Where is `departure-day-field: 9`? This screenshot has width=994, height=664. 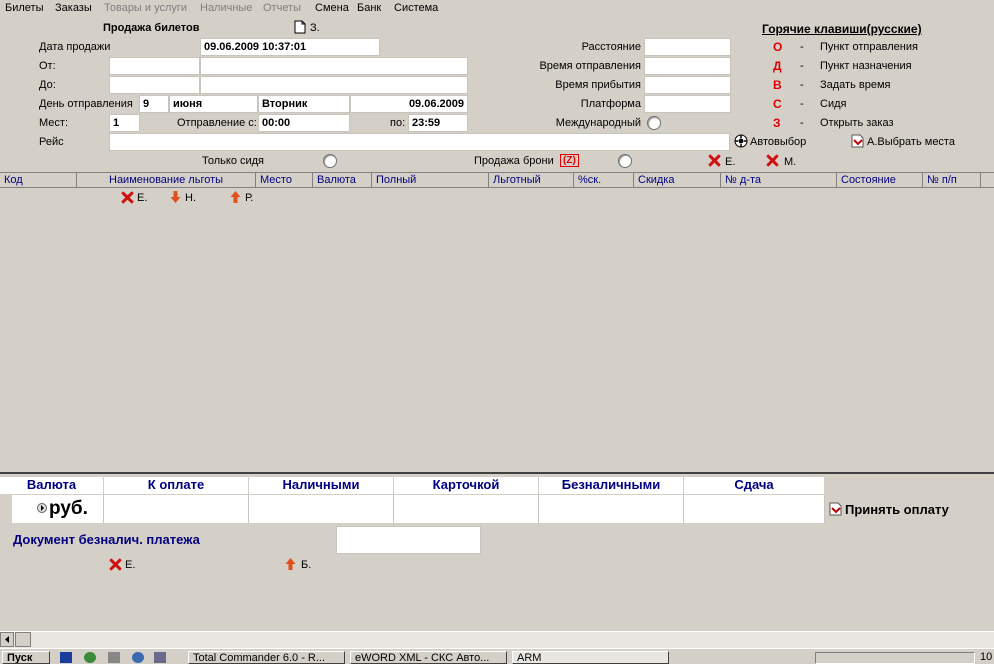
departure-day-field: 9 is located at coordinates (154, 104).